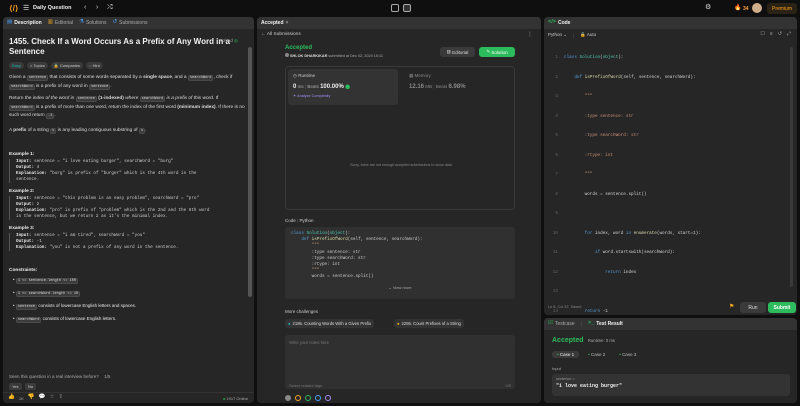  Describe the element at coordinates (97, 7) in the screenshot. I see `next-problem-icon: ›` at that location.